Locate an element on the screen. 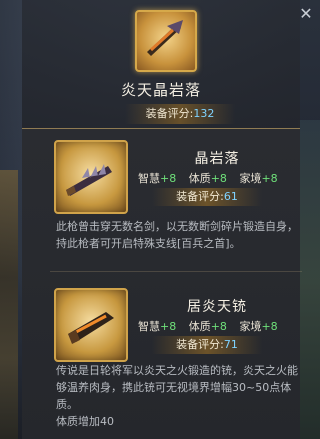  item-name: 居炎天铳 is located at coordinates (217, 307).